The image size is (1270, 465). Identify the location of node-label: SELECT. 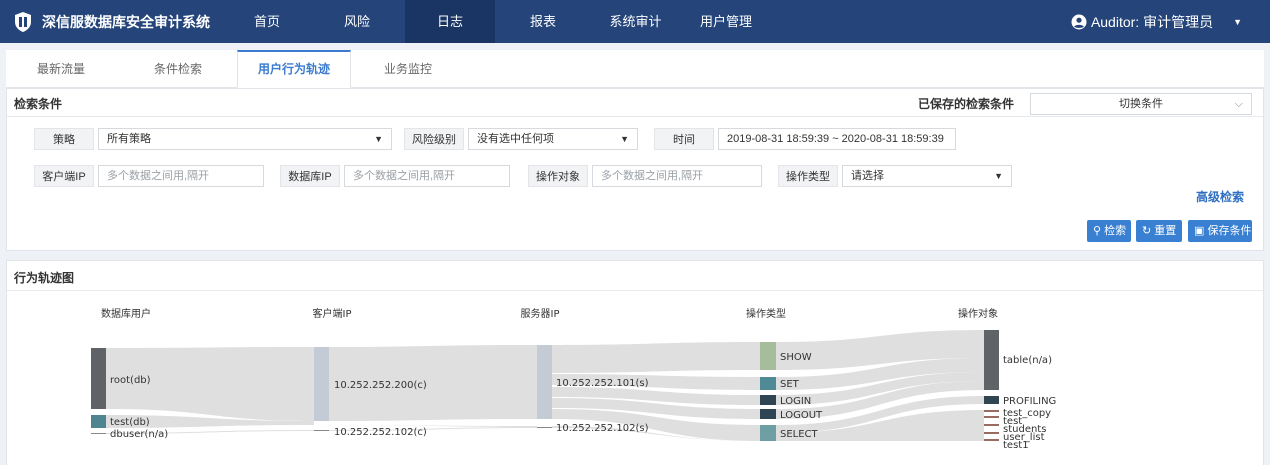
(799, 434).